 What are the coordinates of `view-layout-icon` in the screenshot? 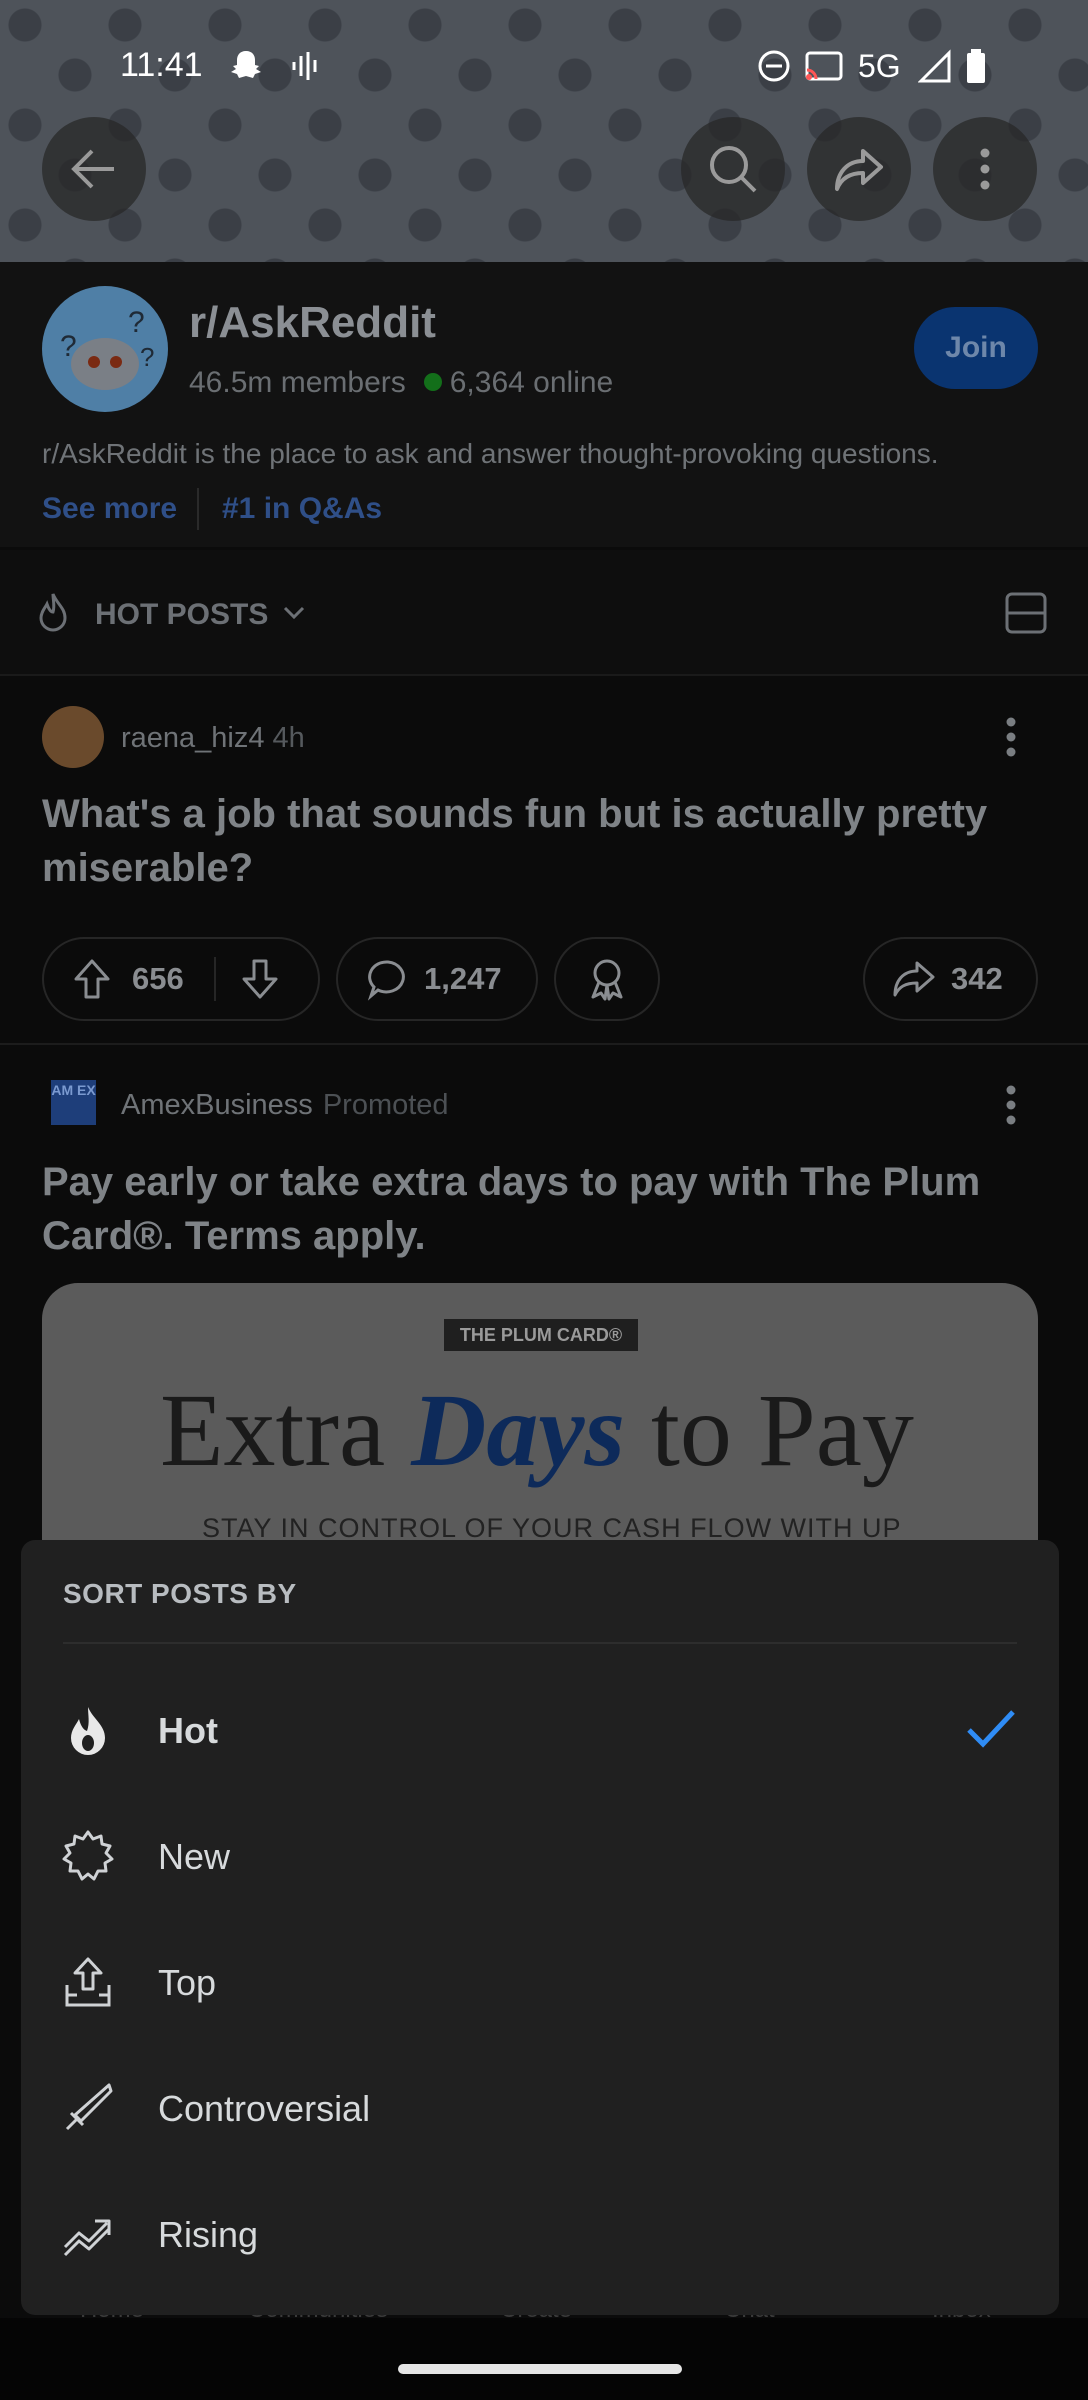 It's located at (1026, 613).